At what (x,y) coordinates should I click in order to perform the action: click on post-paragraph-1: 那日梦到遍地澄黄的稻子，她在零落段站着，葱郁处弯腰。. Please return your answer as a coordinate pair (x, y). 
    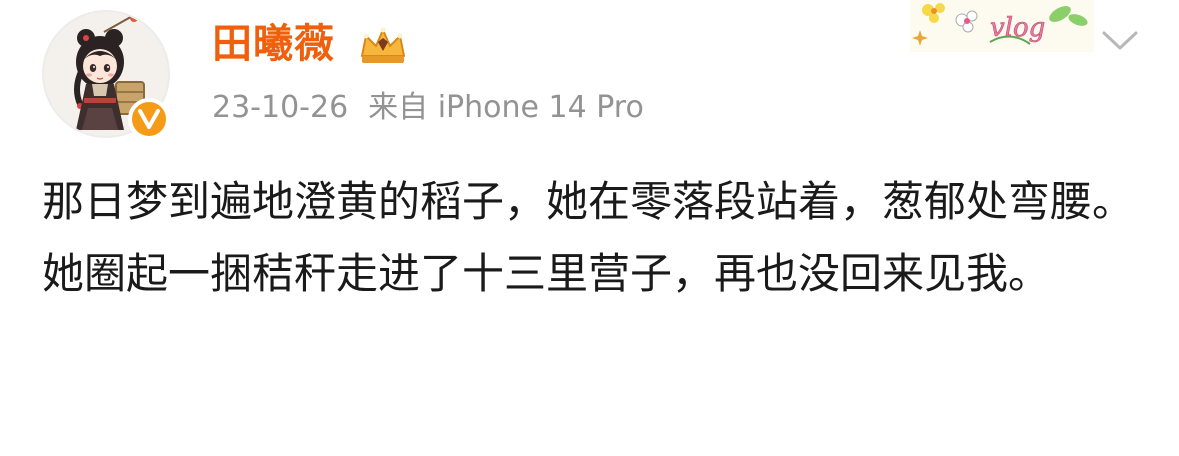
    Looking at the image, I should click on (588, 201).